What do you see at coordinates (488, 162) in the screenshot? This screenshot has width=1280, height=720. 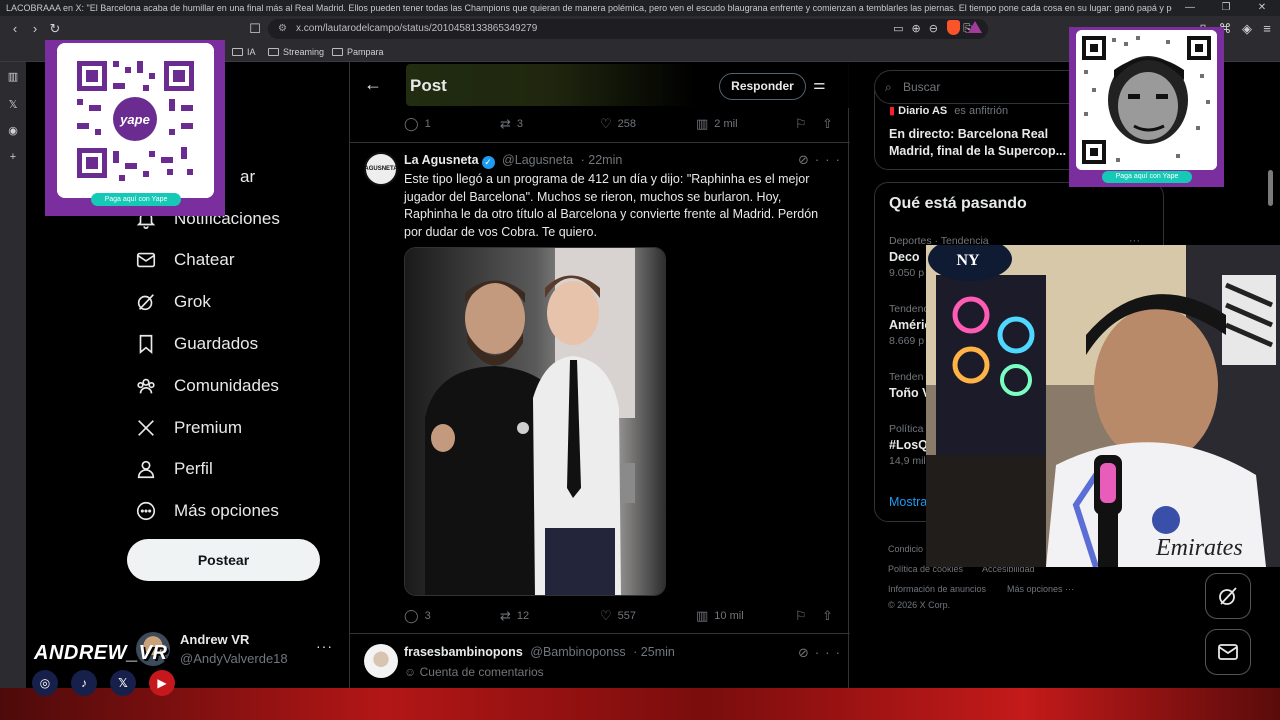 I see `verified-badge-icon: ✓` at bounding box center [488, 162].